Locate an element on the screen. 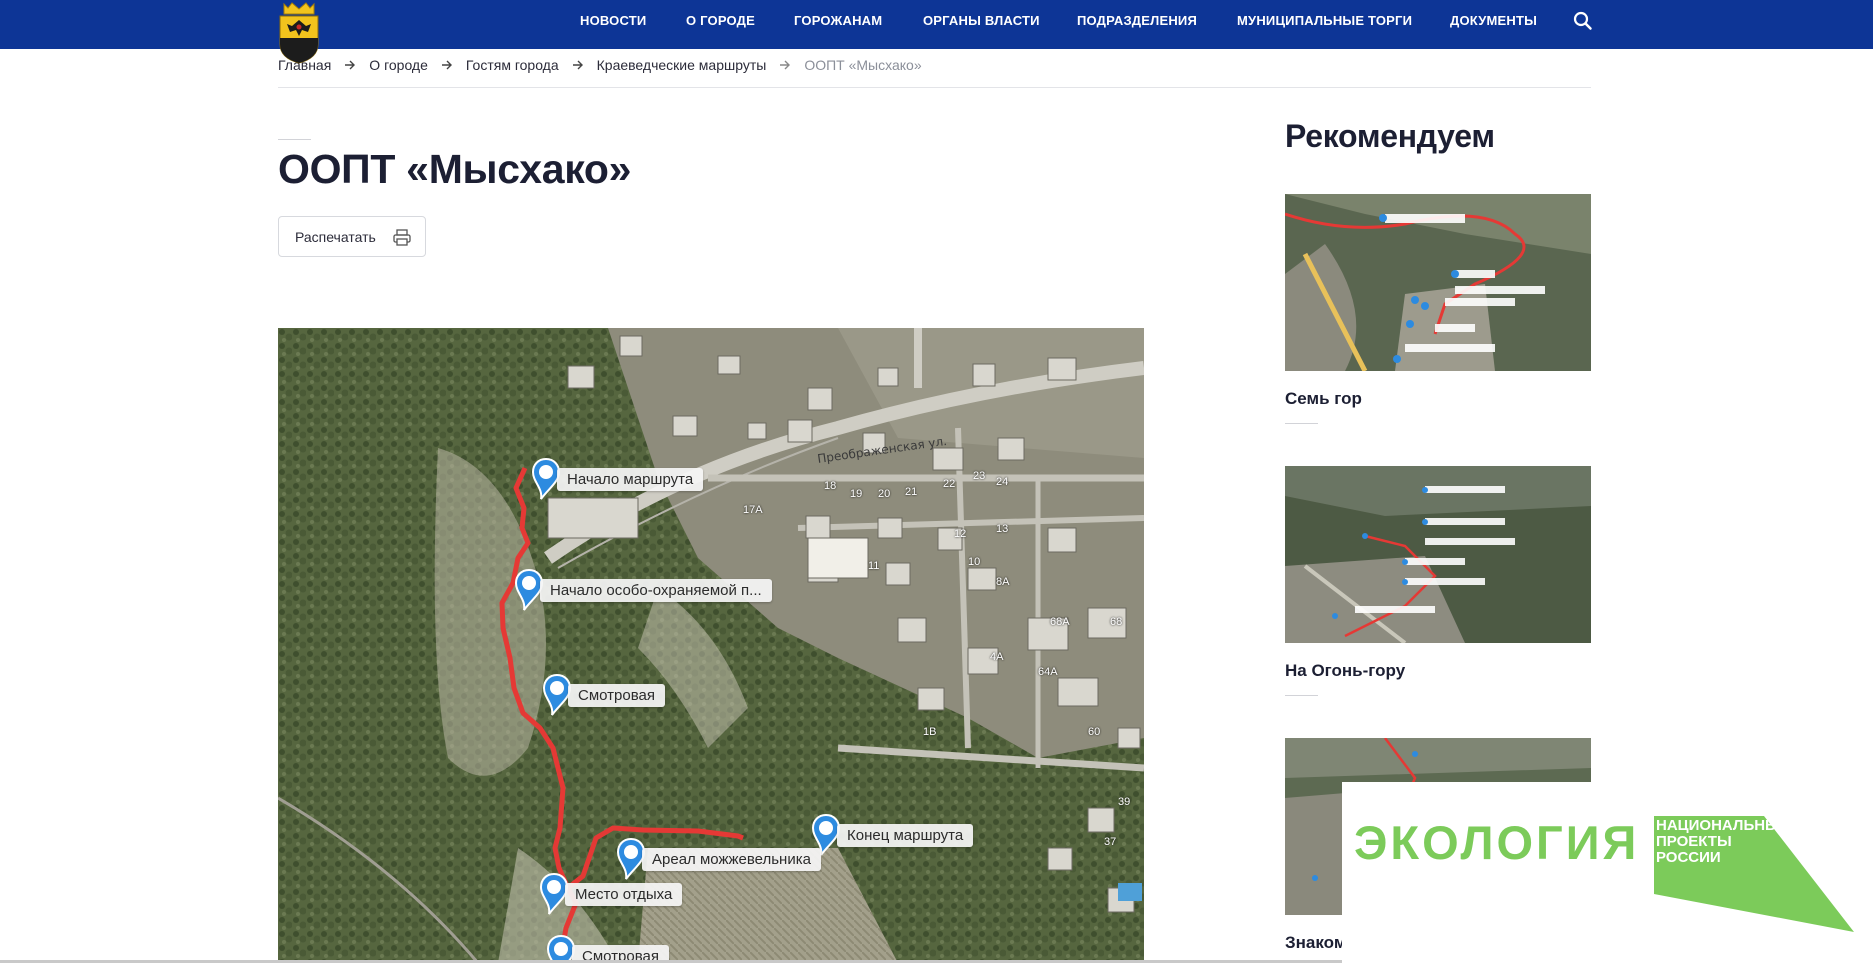 Image resolution: width=1873 pixels, height=963 pixels. house-number: 13 is located at coordinates (1002, 529).